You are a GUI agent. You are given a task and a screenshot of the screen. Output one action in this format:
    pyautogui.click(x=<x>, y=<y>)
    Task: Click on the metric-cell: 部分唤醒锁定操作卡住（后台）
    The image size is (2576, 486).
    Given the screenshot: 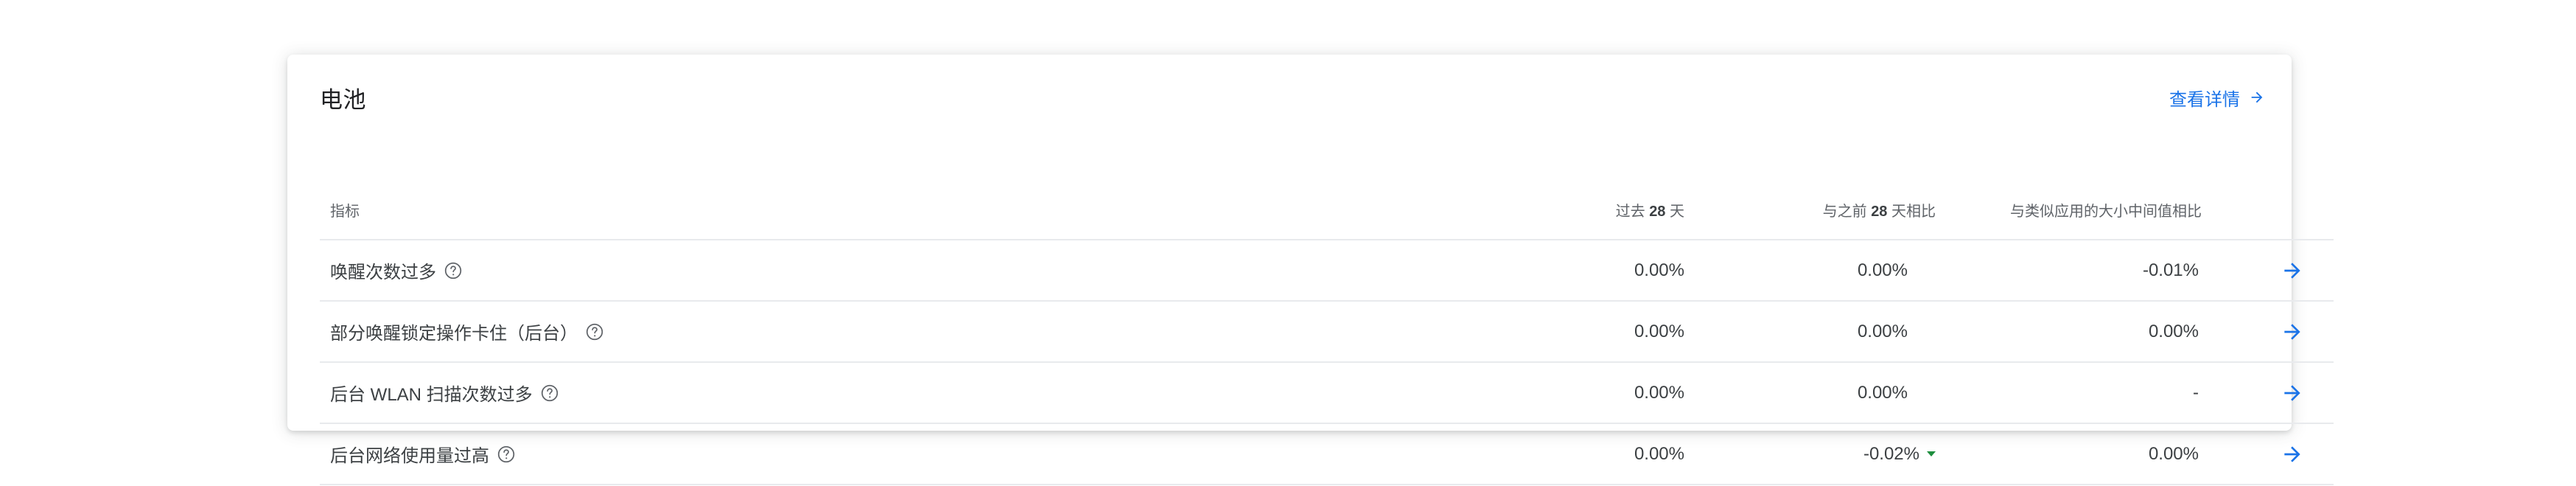 What is the action you would take?
    pyautogui.click(x=928, y=332)
    